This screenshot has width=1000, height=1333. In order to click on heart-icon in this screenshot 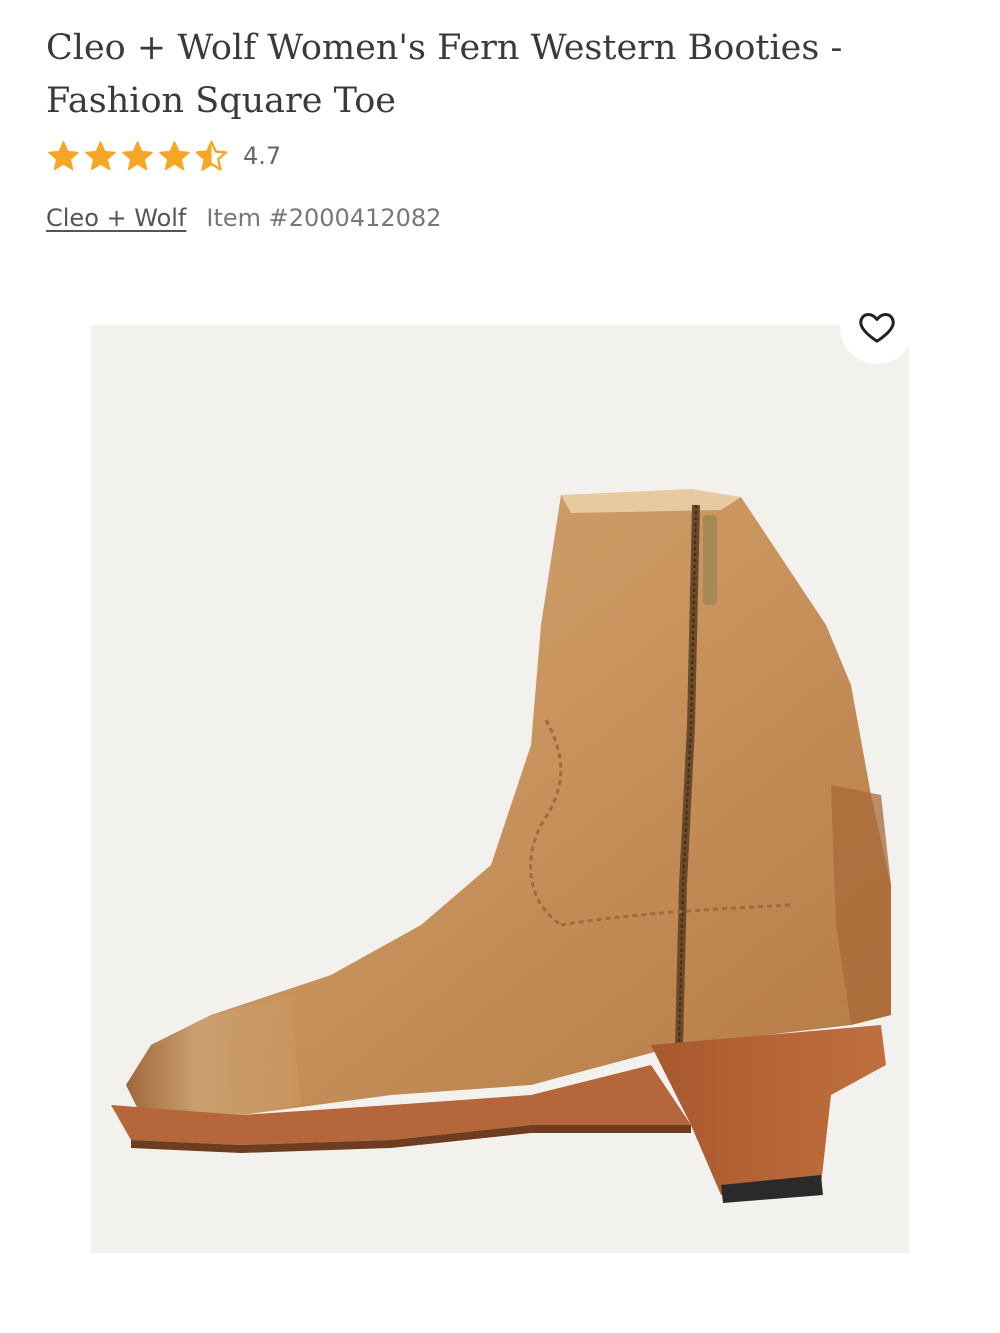, I will do `click(877, 328)`.